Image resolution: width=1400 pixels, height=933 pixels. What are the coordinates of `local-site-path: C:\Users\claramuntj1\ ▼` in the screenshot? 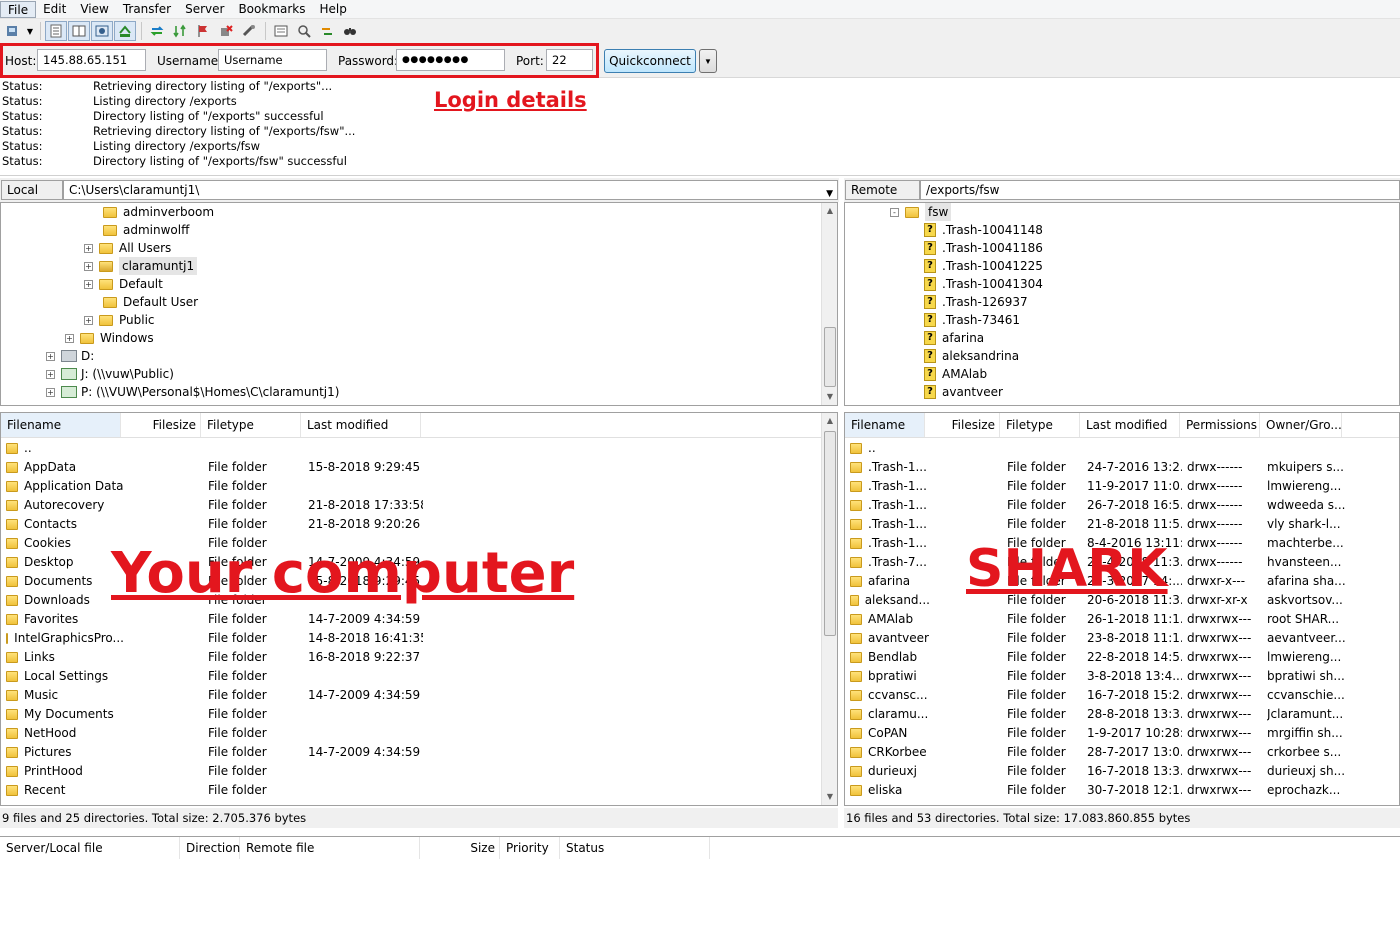 It's located at (450, 190).